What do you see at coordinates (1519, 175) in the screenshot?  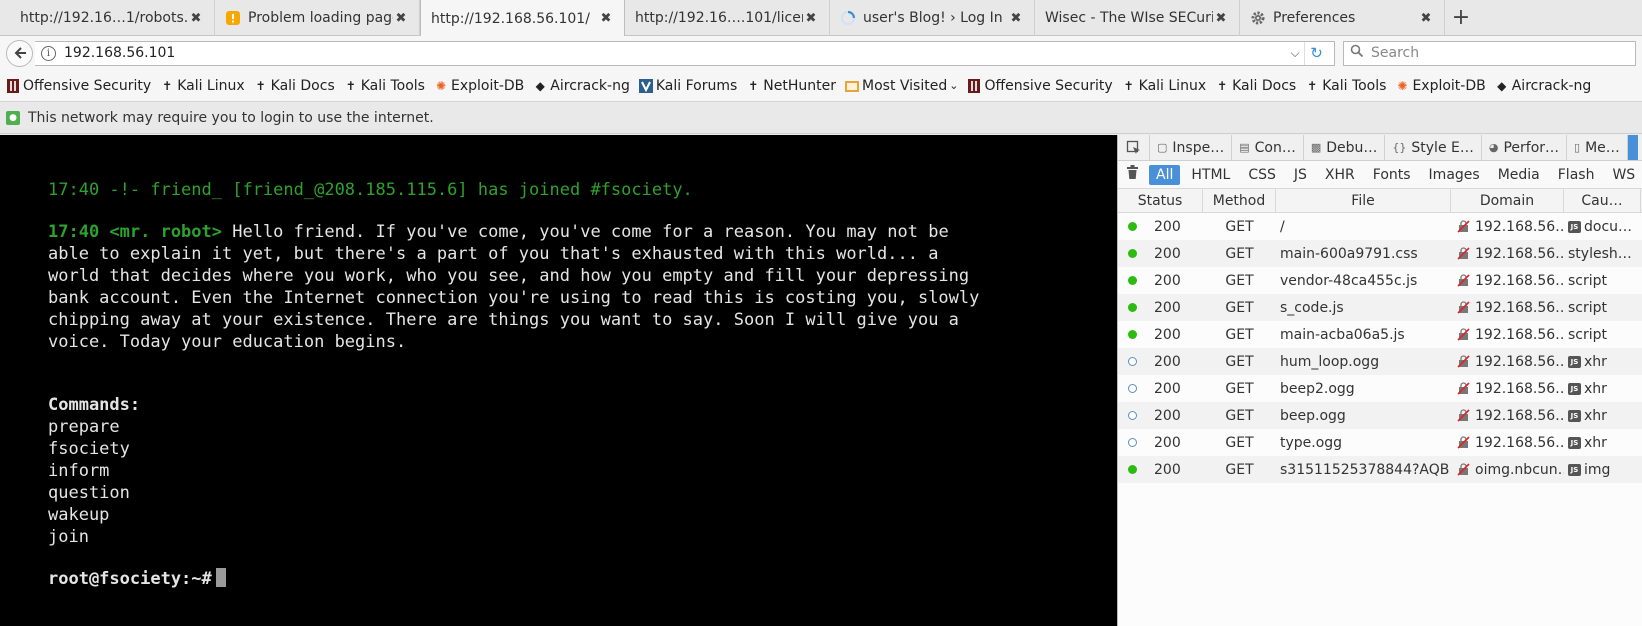 I see `filter-media: Media` at bounding box center [1519, 175].